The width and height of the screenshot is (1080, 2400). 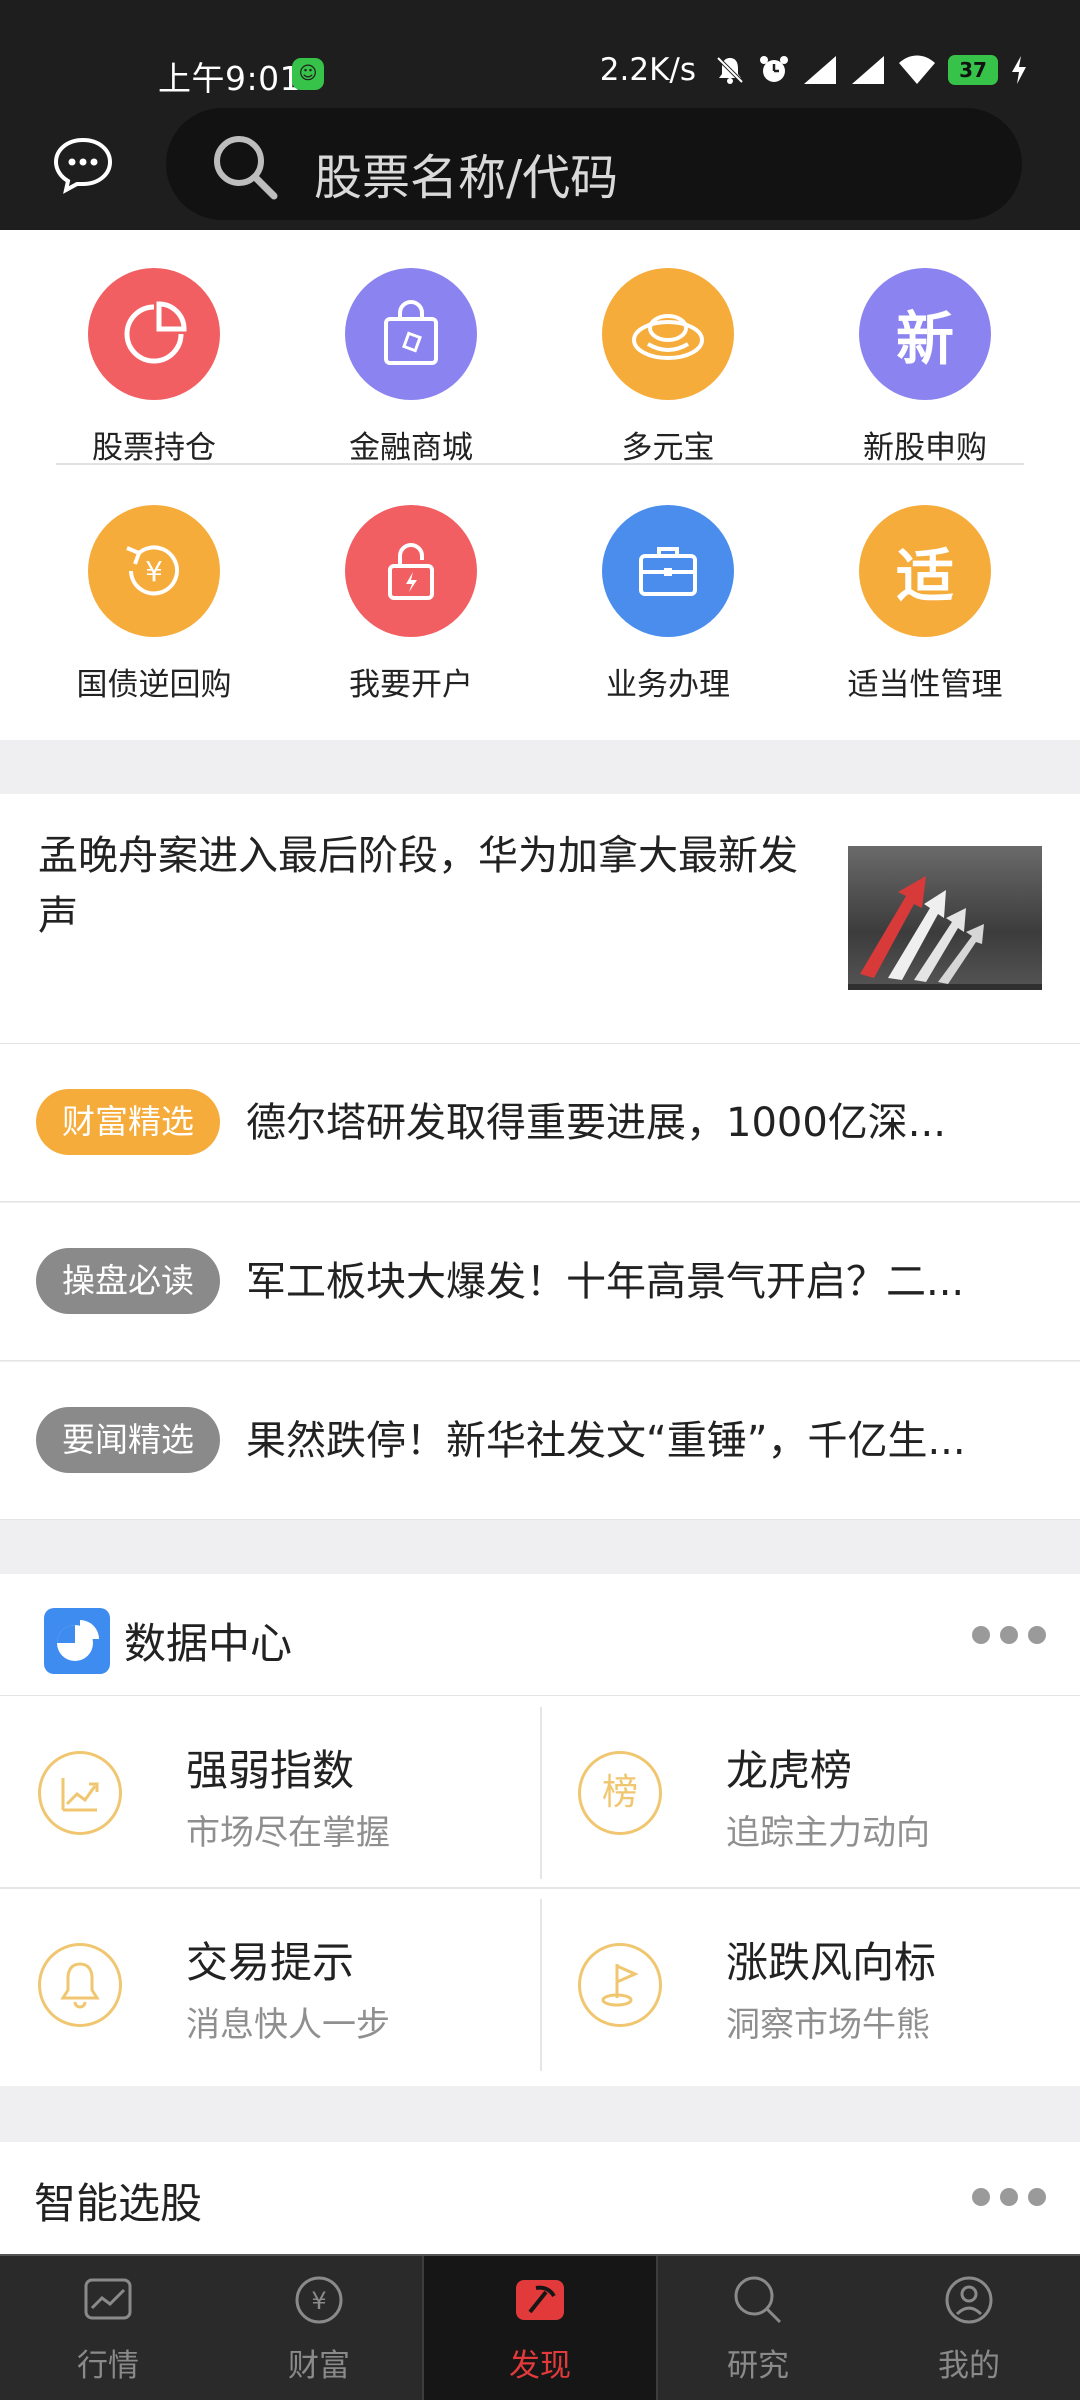 What do you see at coordinates (668, 571) in the screenshot?
I see `briefcase-icon` at bounding box center [668, 571].